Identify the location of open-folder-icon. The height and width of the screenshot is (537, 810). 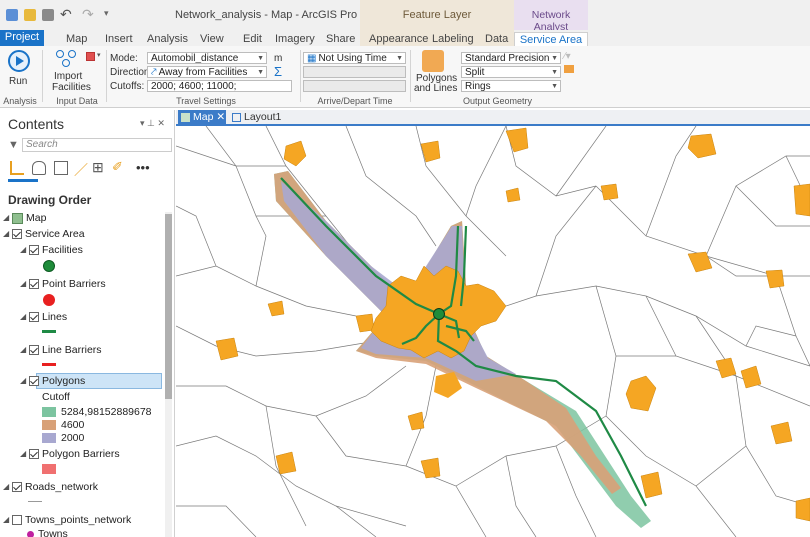
(30, 15).